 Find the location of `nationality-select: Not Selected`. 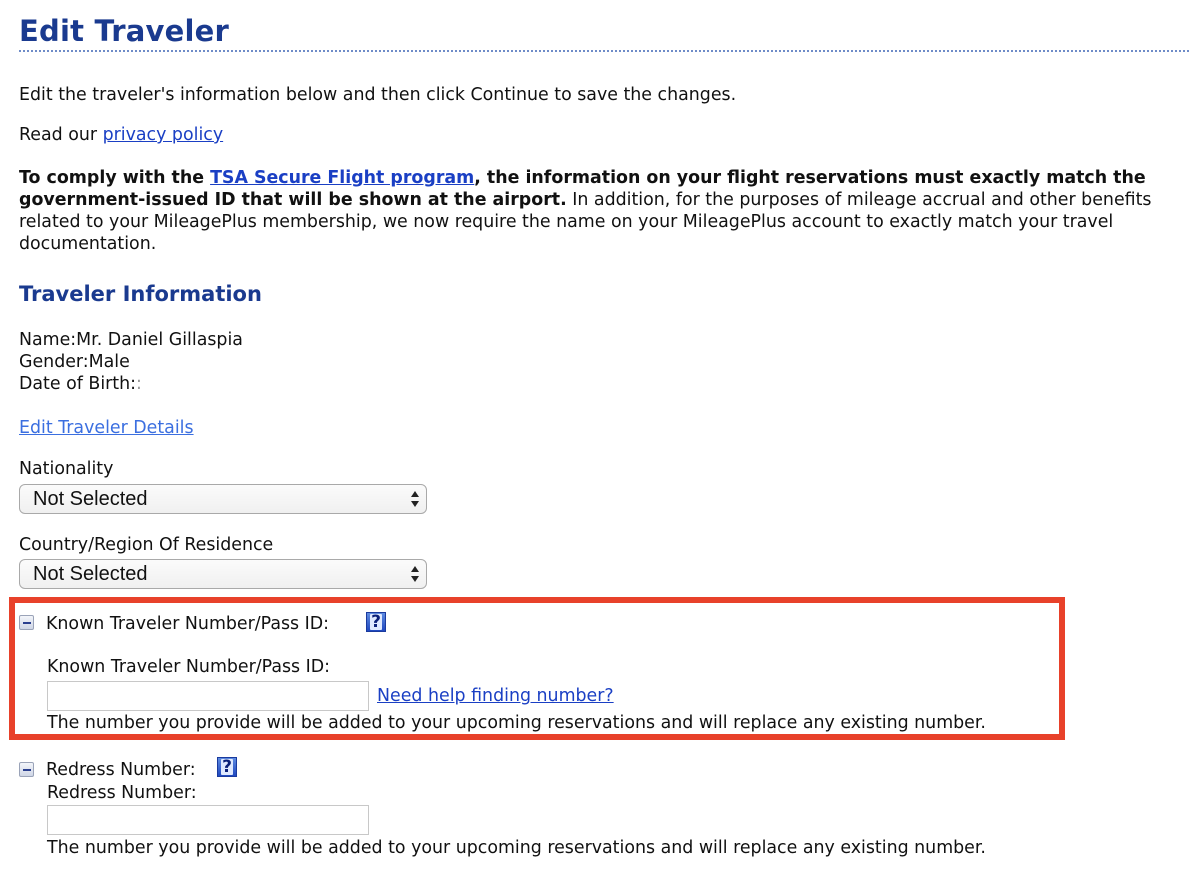

nationality-select: Not Selected is located at coordinates (223, 499).